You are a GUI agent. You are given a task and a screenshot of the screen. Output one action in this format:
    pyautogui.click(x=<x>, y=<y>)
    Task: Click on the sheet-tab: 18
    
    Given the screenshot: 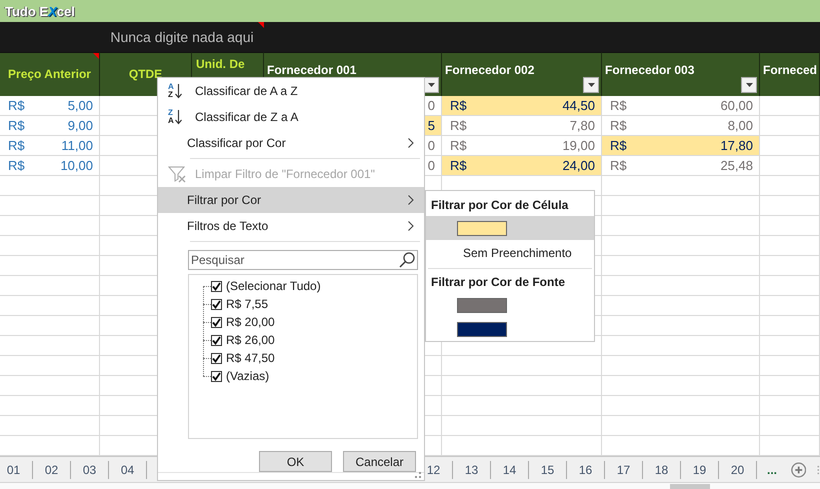 What is the action you would take?
    pyautogui.click(x=662, y=469)
    